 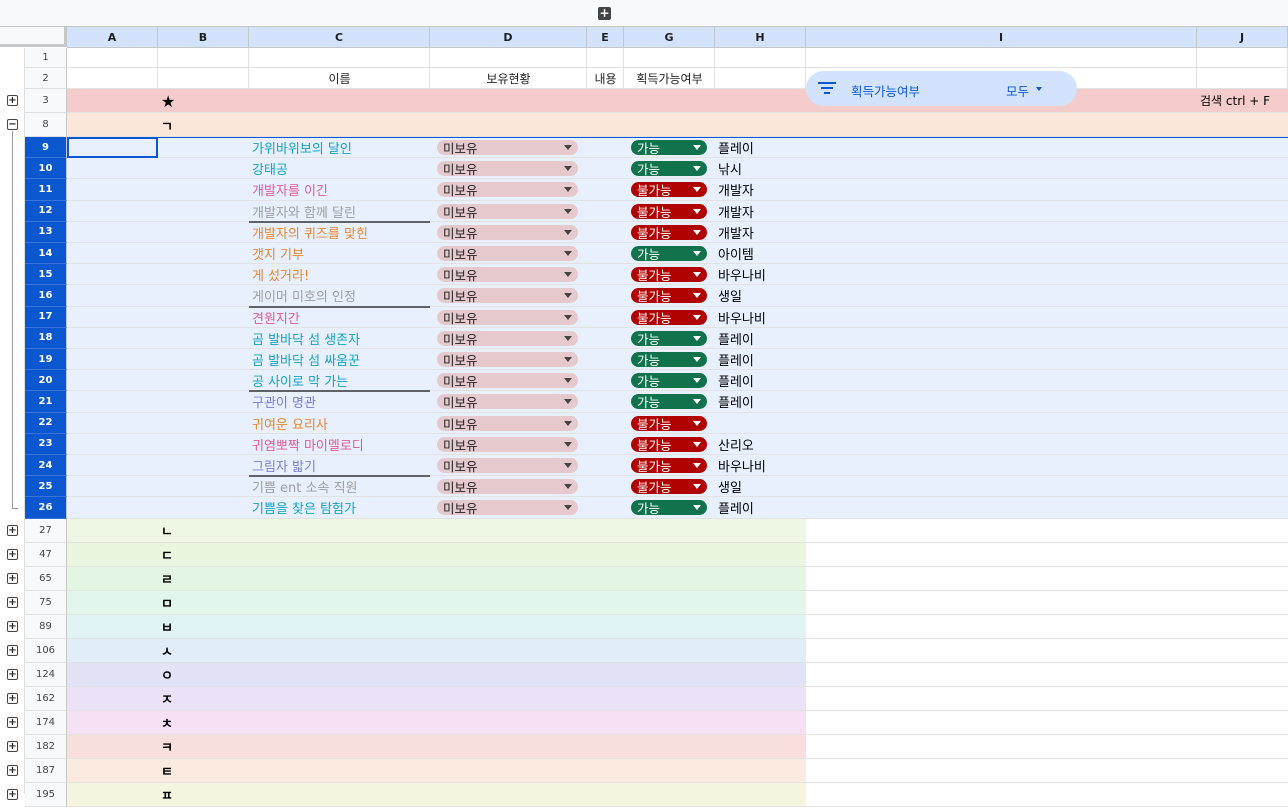 I want to click on filter-chip: 획득가능여부 모두, so click(x=941, y=88).